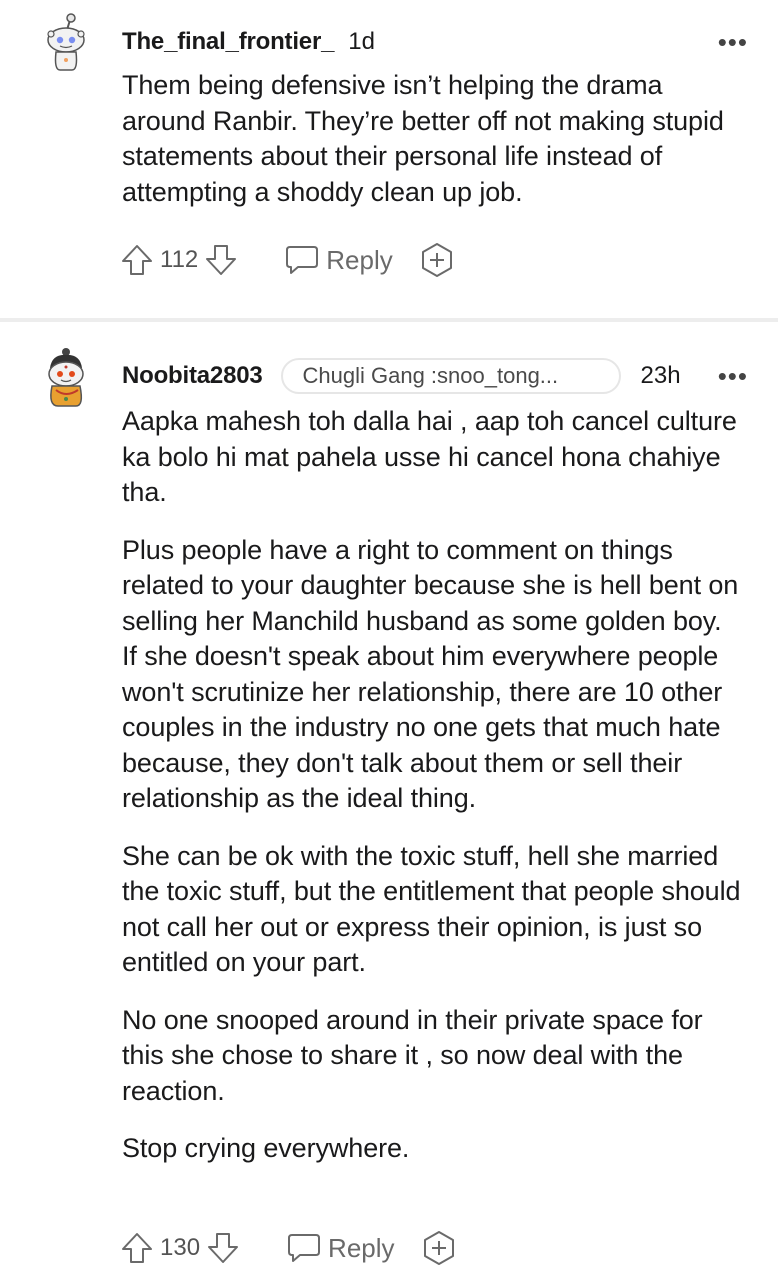  Describe the element at coordinates (266, 1148) in the screenshot. I see `comment-paragraph: Stop crying everywhere.` at that location.